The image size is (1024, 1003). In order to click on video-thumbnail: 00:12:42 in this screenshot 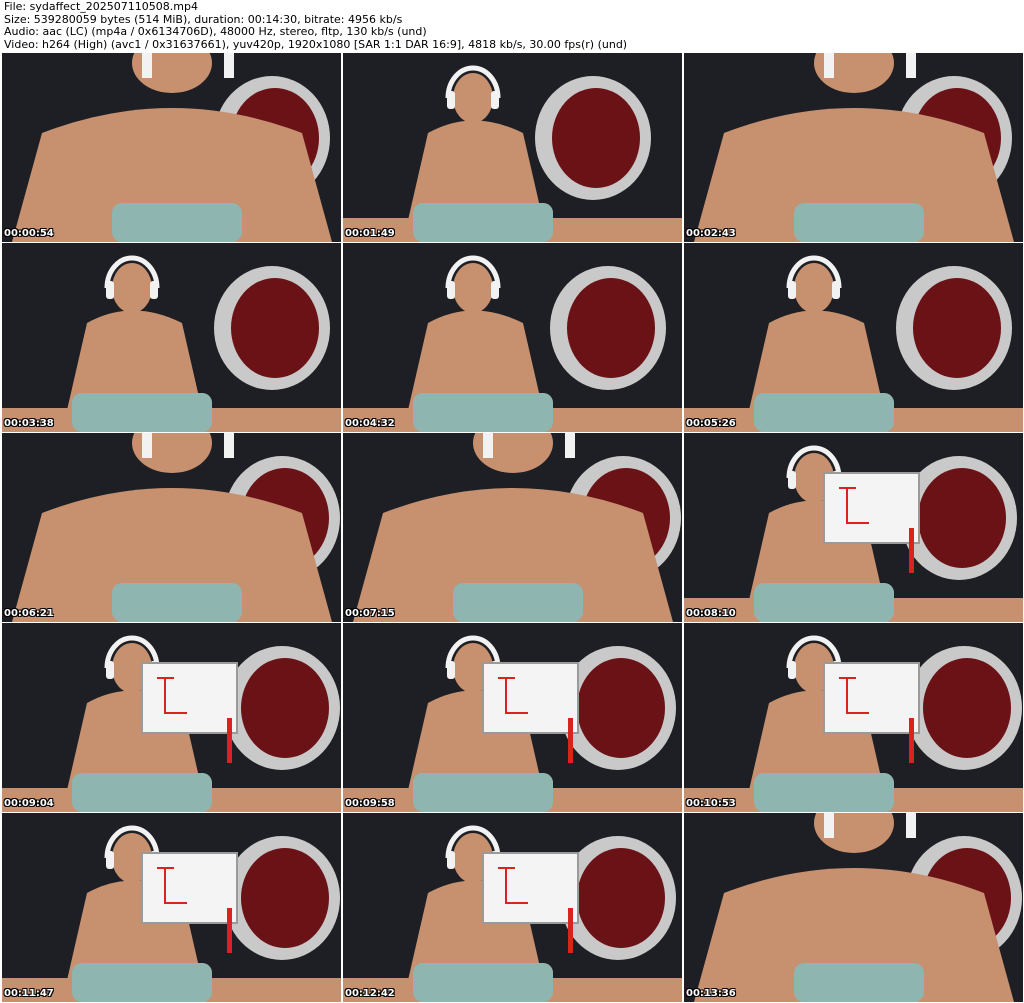, I will do `click(512, 907)`.